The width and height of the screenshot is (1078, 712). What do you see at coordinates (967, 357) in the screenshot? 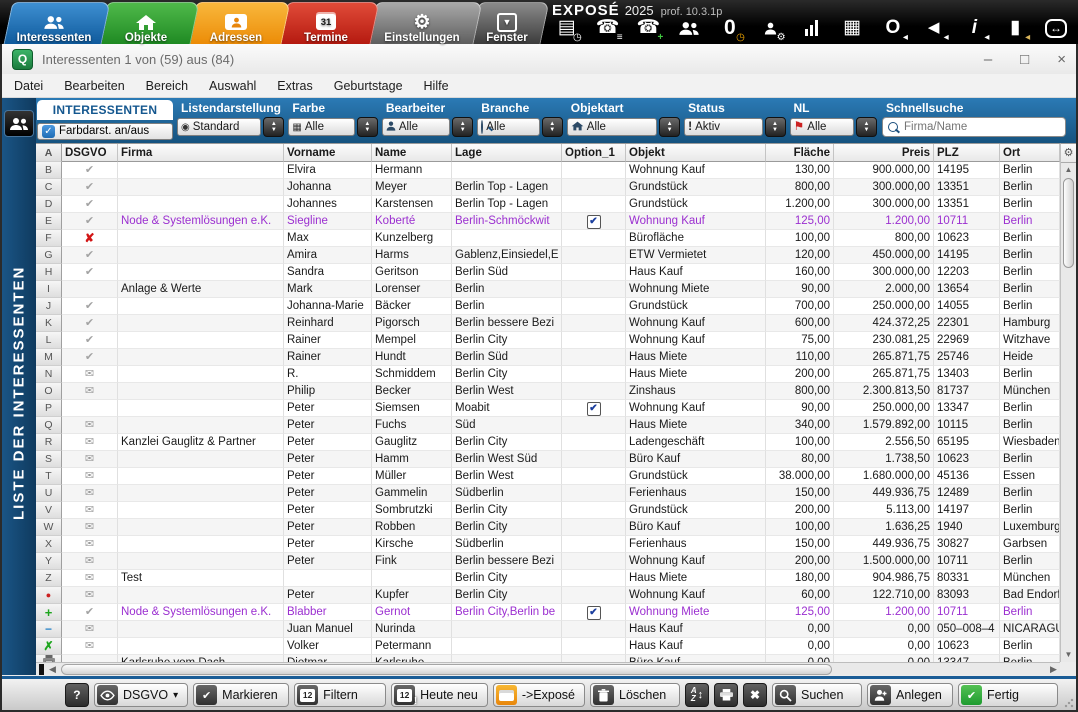
I see `cell-plz: 25746` at bounding box center [967, 357].